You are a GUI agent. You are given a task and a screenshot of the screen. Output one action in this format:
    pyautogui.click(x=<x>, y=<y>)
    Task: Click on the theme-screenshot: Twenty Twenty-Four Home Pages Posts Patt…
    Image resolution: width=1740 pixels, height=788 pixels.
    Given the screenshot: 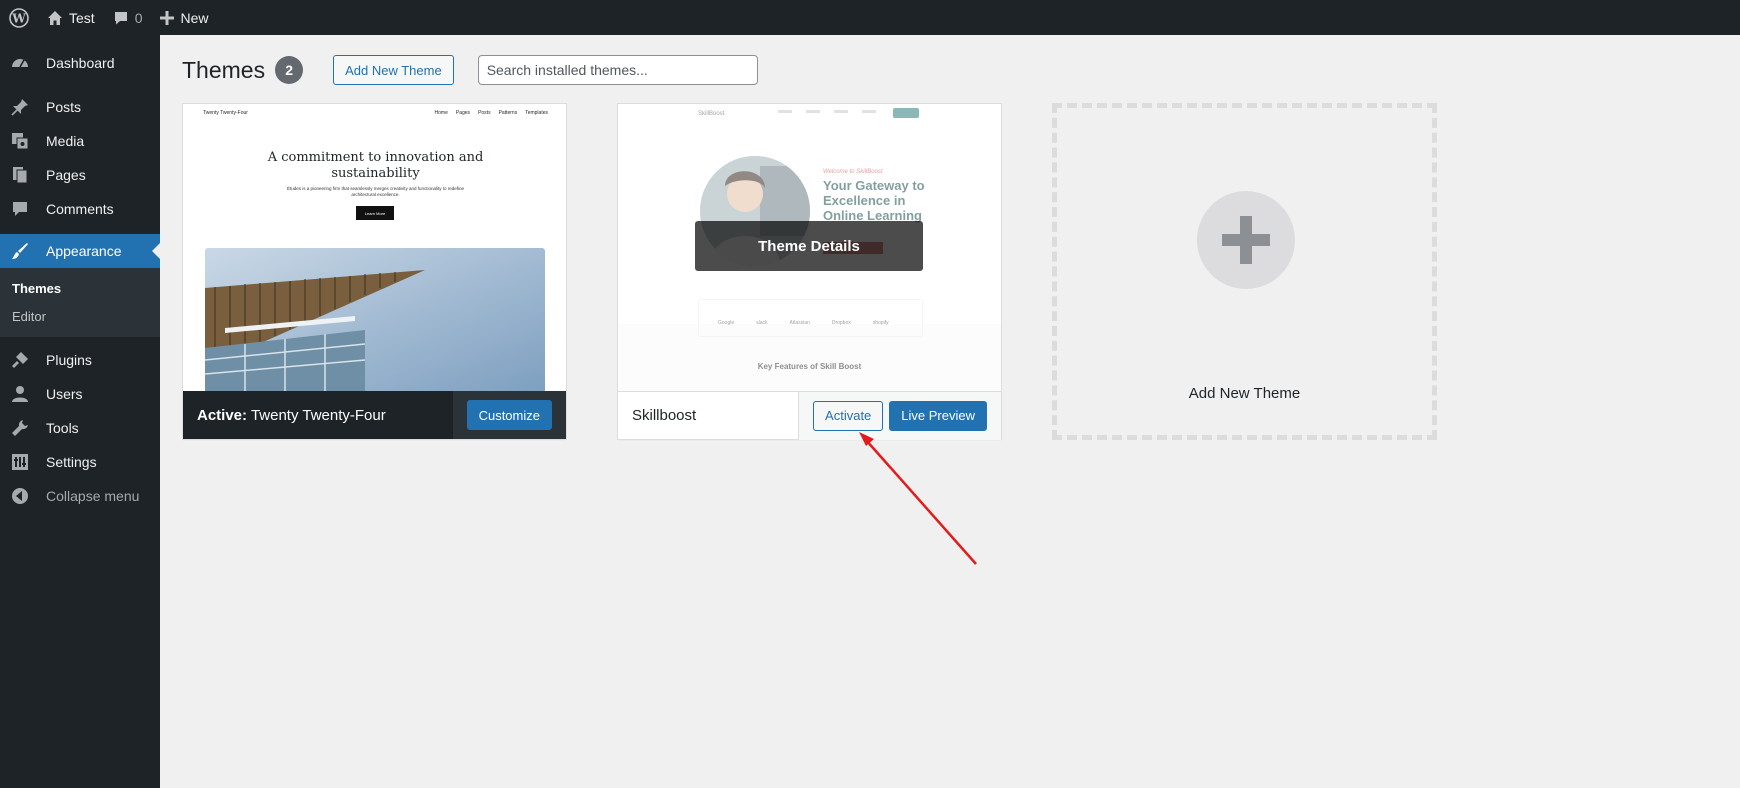 What is the action you would take?
    pyautogui.click(x=374, y=247)
    